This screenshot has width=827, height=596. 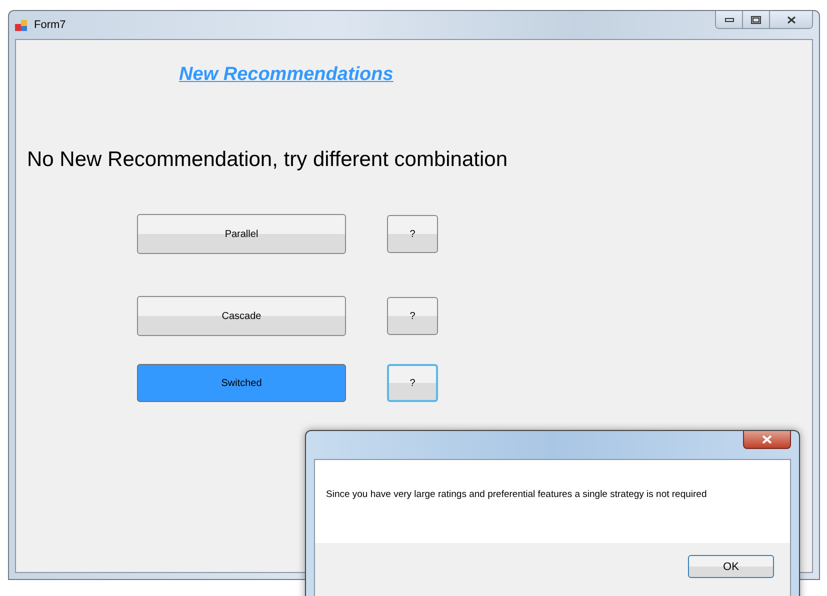 What do you see at coordinates (21, 25) in the screenshot?
I see `app-icon` at bounding box center [21, 25].